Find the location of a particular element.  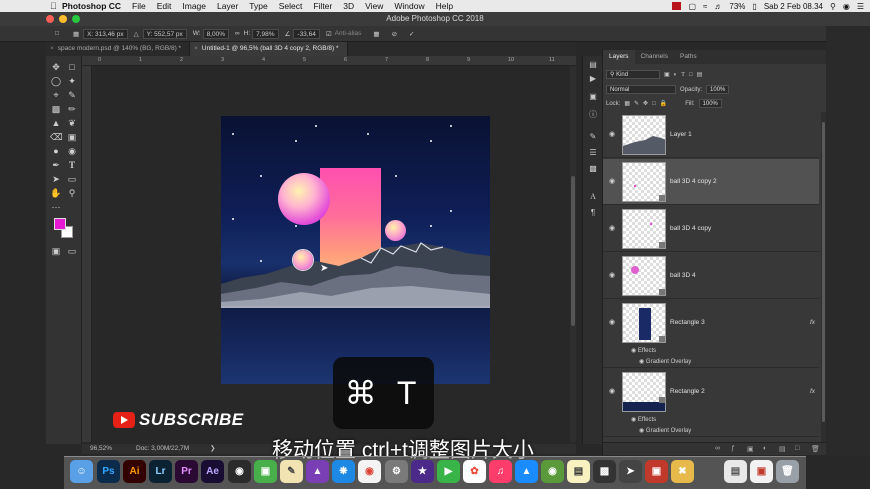

pen-tool-icon: ✒ is located at coordinates (56, 165).